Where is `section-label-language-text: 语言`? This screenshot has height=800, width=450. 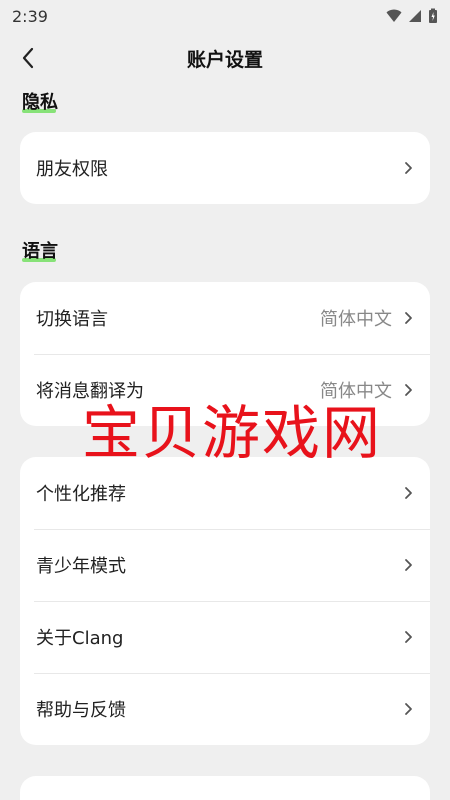 section-label-language-text: 语言 is located at coordinates (40, 251).